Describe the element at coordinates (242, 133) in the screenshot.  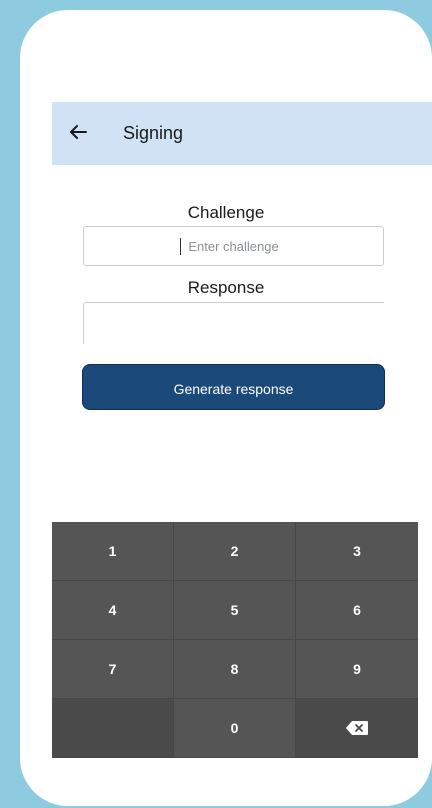
I see `app-bar: Signing` at that location.